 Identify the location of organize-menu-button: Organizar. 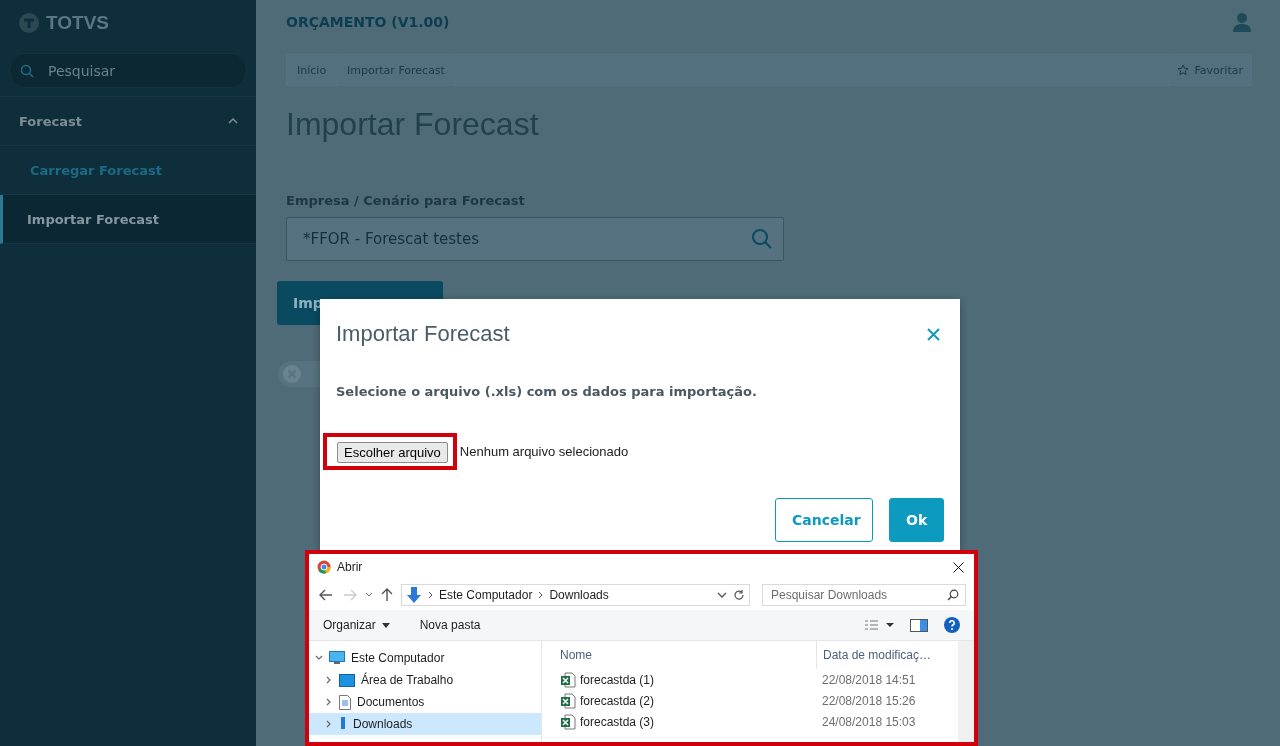
(356, 625).